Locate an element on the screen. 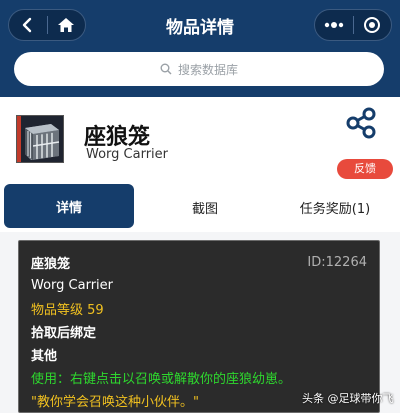 The width and height of the screenshot is (400, 413). item-icon is located at coordinates (40, 139).